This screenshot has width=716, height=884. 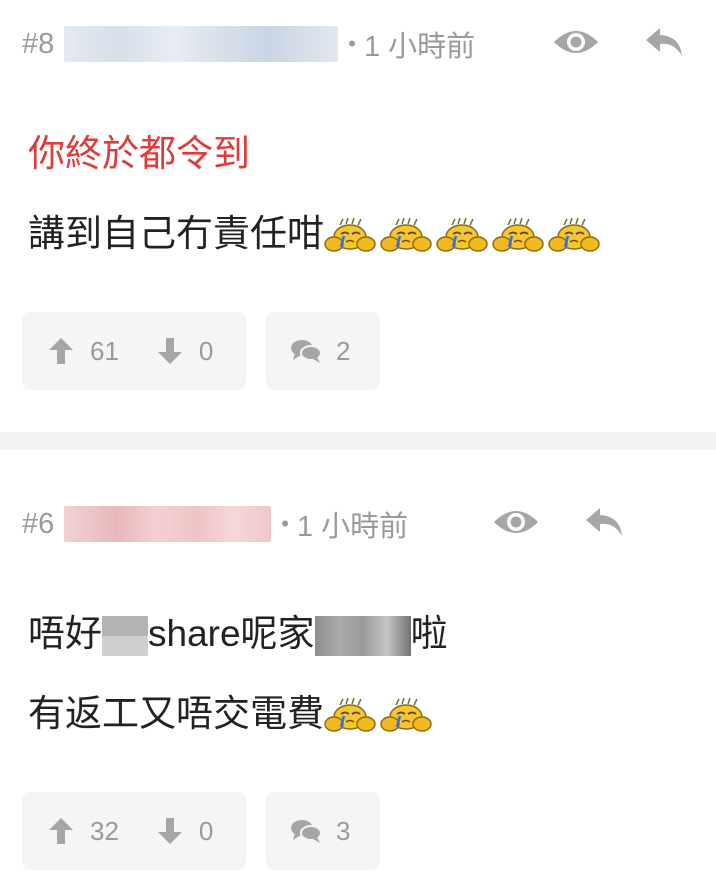 I want to click on comment-button: 3, so click(x=323, y=831).